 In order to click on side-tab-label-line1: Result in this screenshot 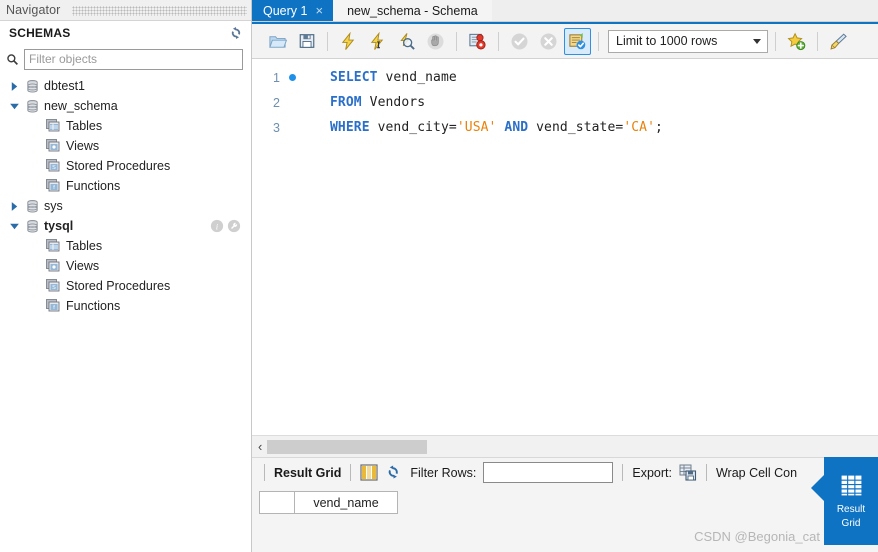, I will do `click(851, 509)`.